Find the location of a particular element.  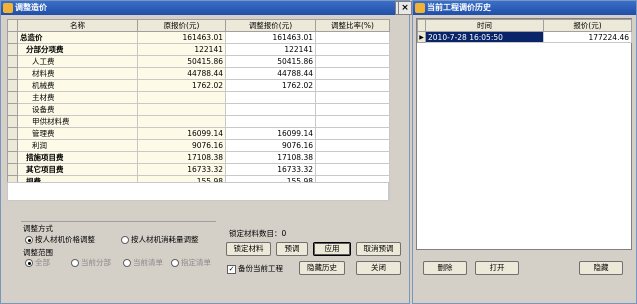

cell-orig: 122141 is located at coordinates (181, 49).